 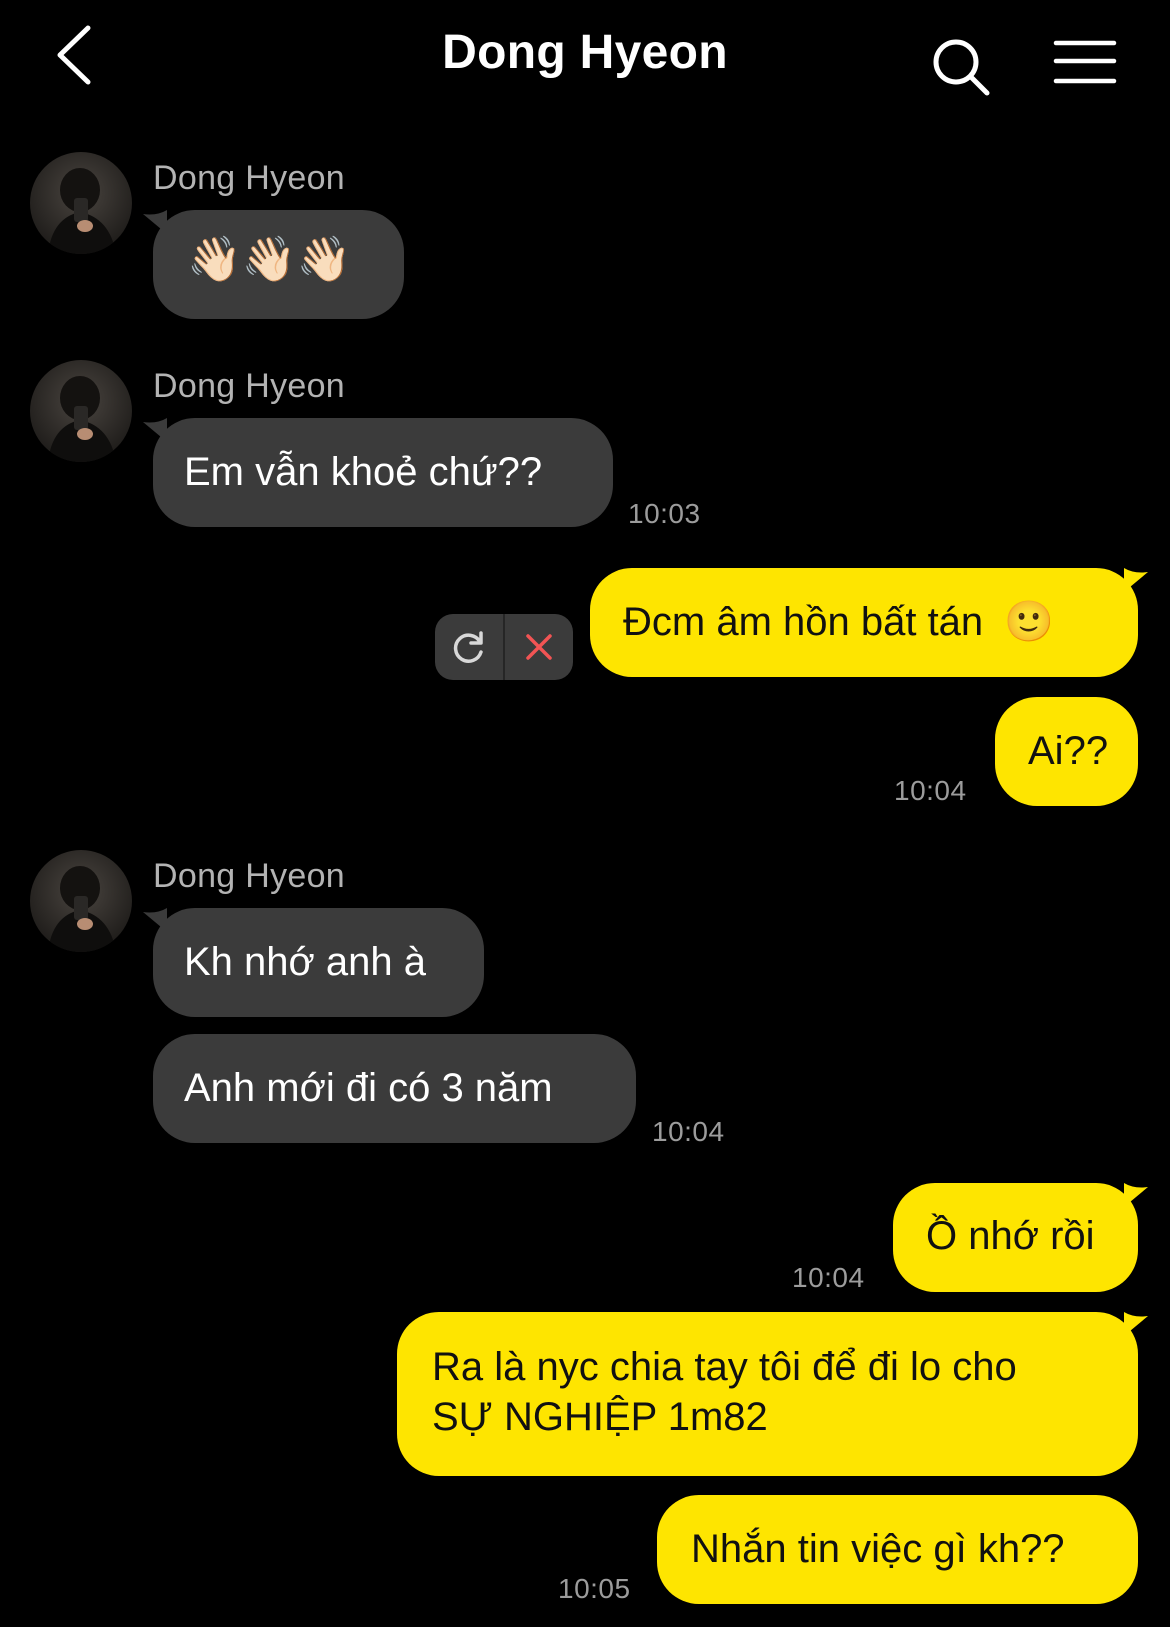 I want to click on message-text: Ai??, so click(x=1068, y=751).